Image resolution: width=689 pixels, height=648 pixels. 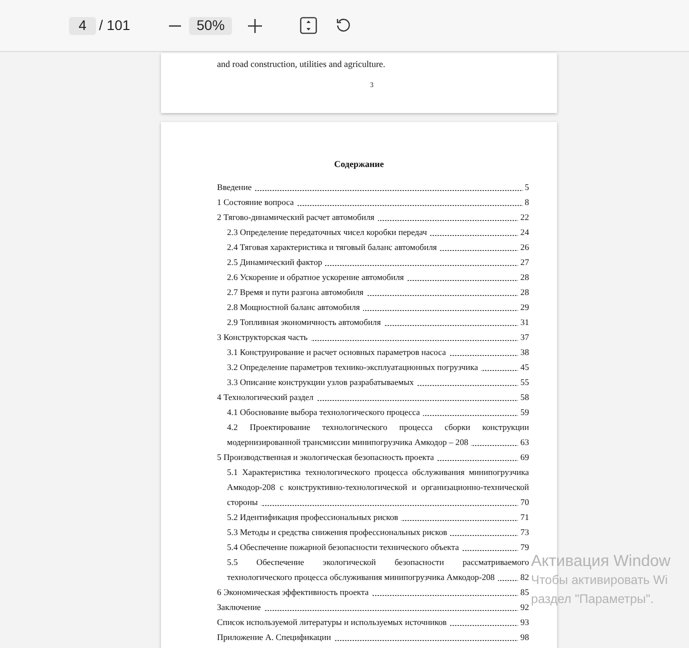 What do you see at coordinates (114, 25) in the screenshot?
I see `page-total: / 101` at bounding box center [114, 25].